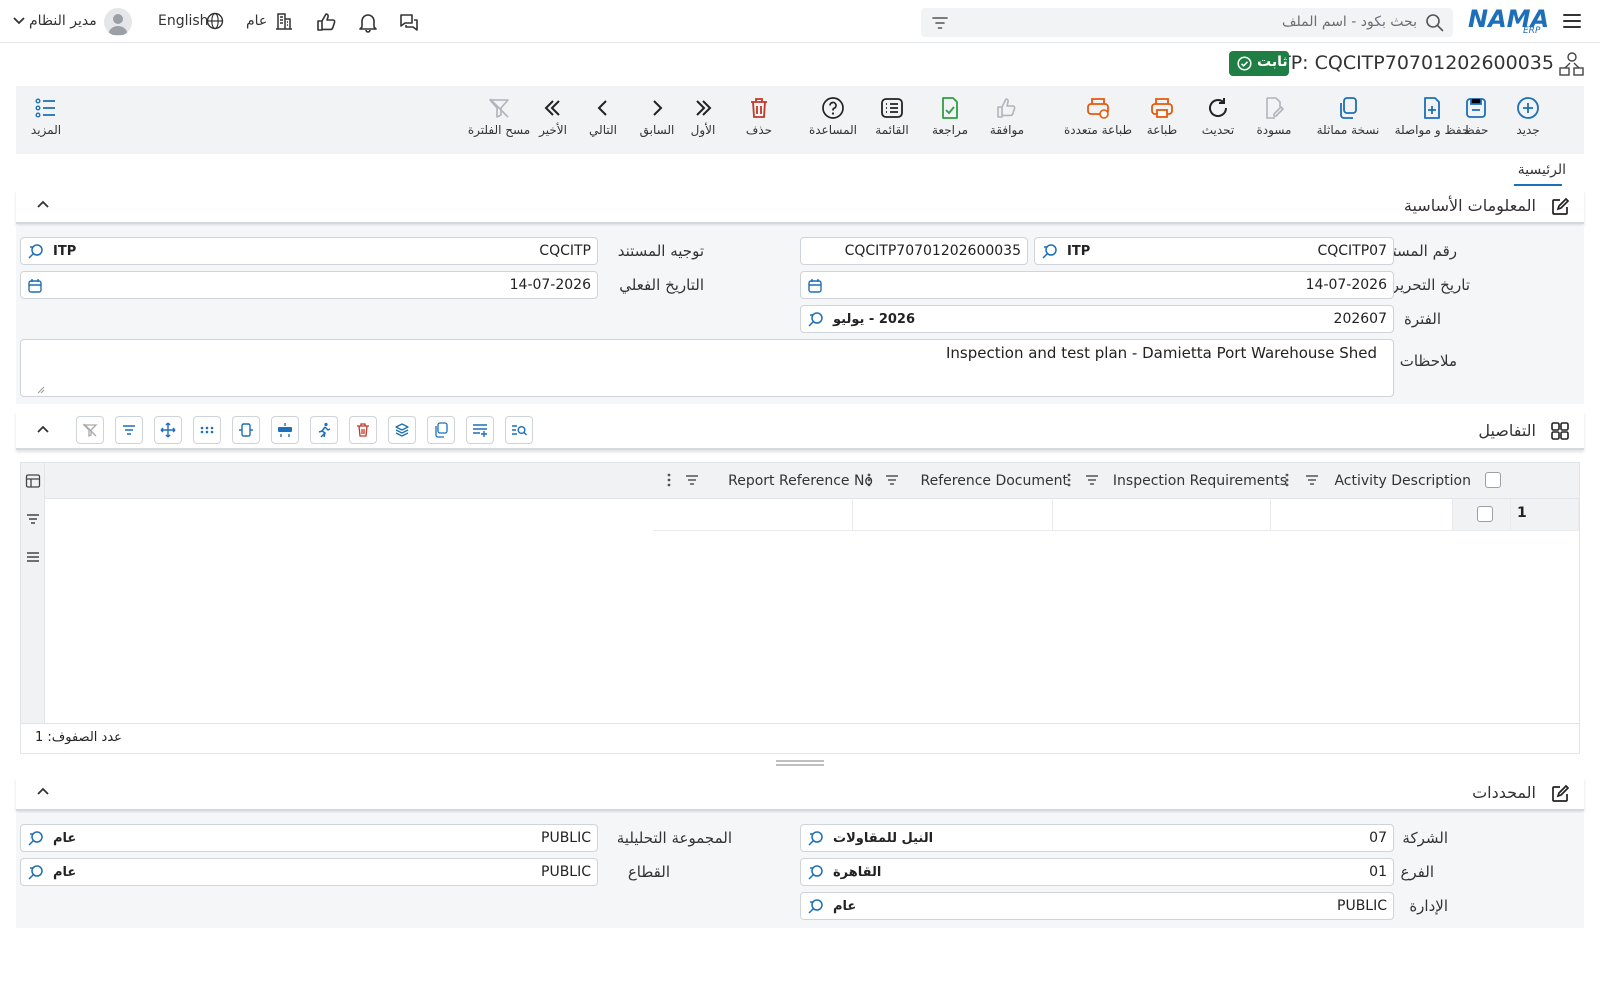 The image size is (1600, 1000). I want to click on branch-field: 01 القاهرة, so click(1097, 872).